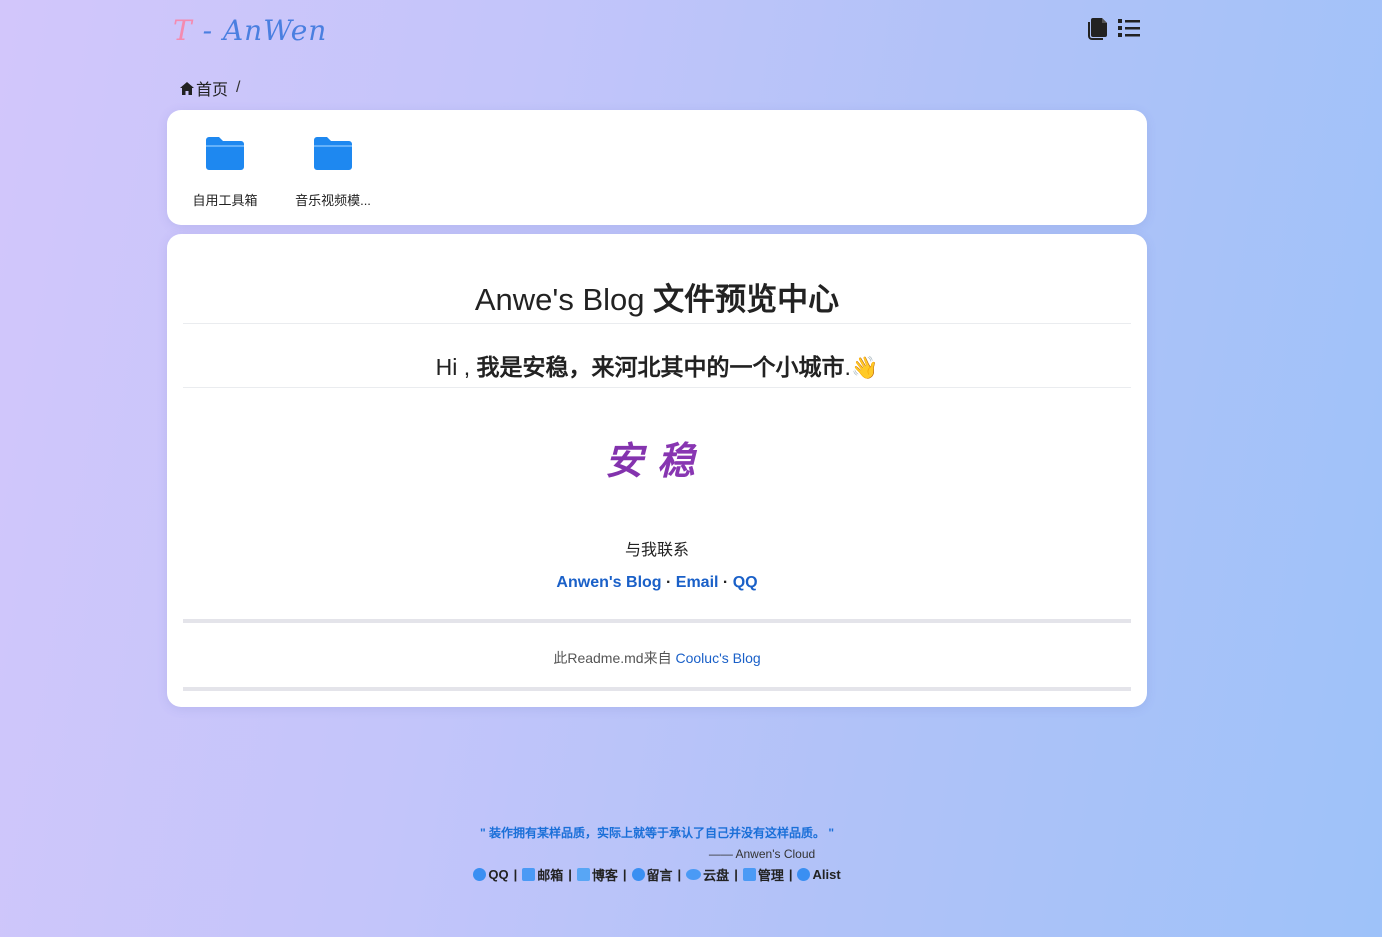 The height and width of the screenshot is (937, 1382). I want to click on wave-emoji: 👋, so click(864, 367).